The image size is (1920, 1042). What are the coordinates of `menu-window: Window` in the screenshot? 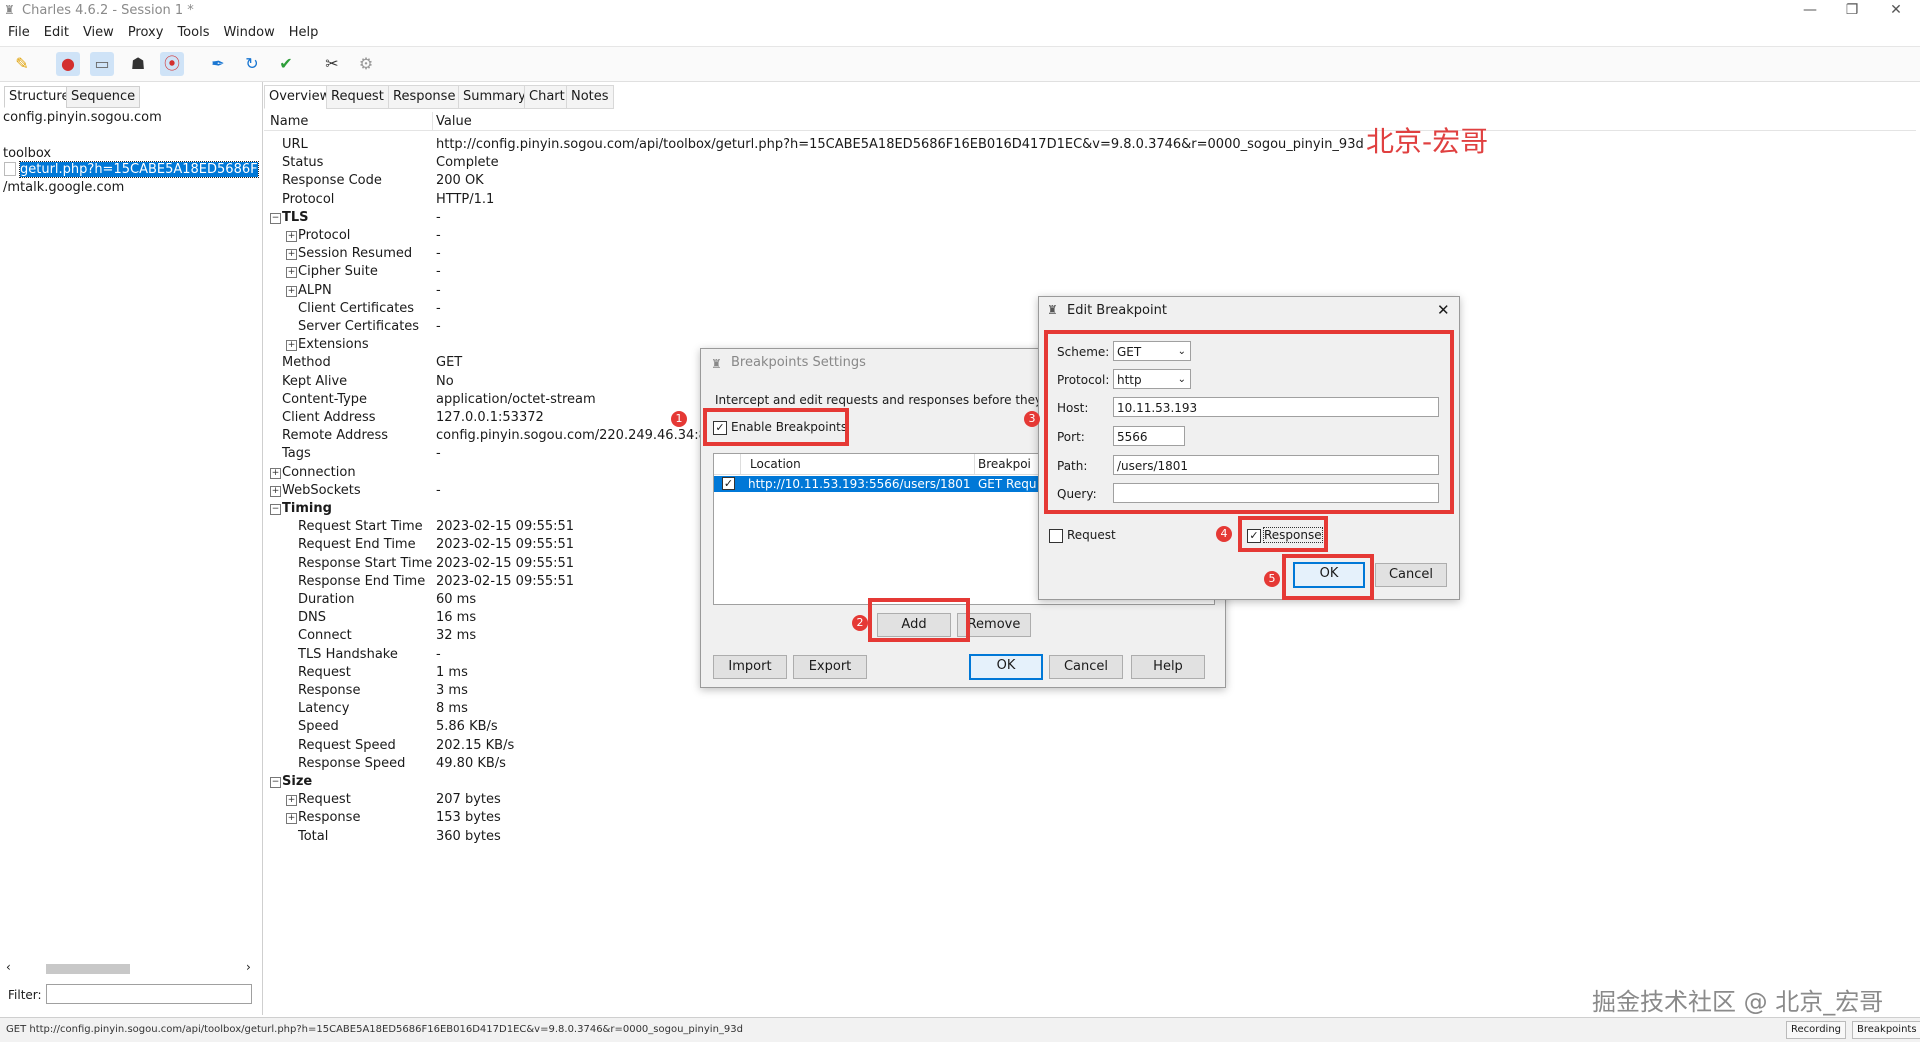 It's located at (247, 31).